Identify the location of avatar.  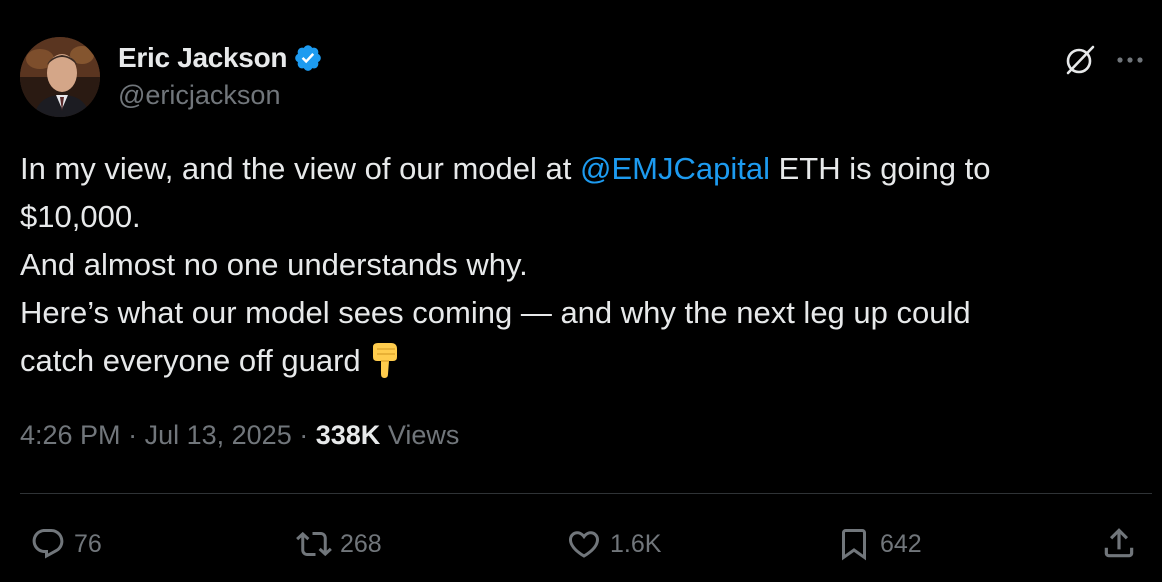
(60, 77).